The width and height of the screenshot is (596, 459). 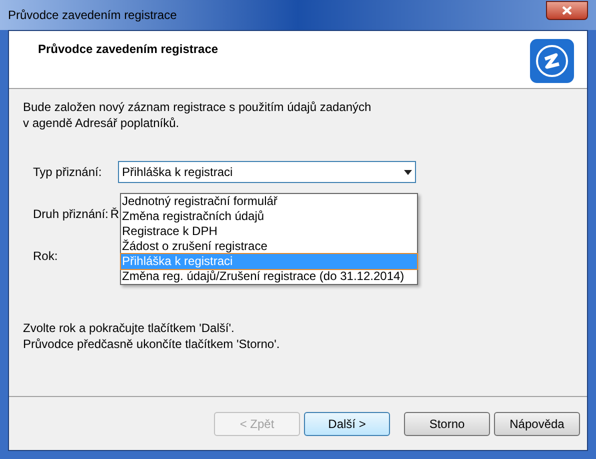 I want to click on dropdown-item: Změna reg. údajů/Zrušení registrace (do 31.12.2014), so click(x=269, y=276).